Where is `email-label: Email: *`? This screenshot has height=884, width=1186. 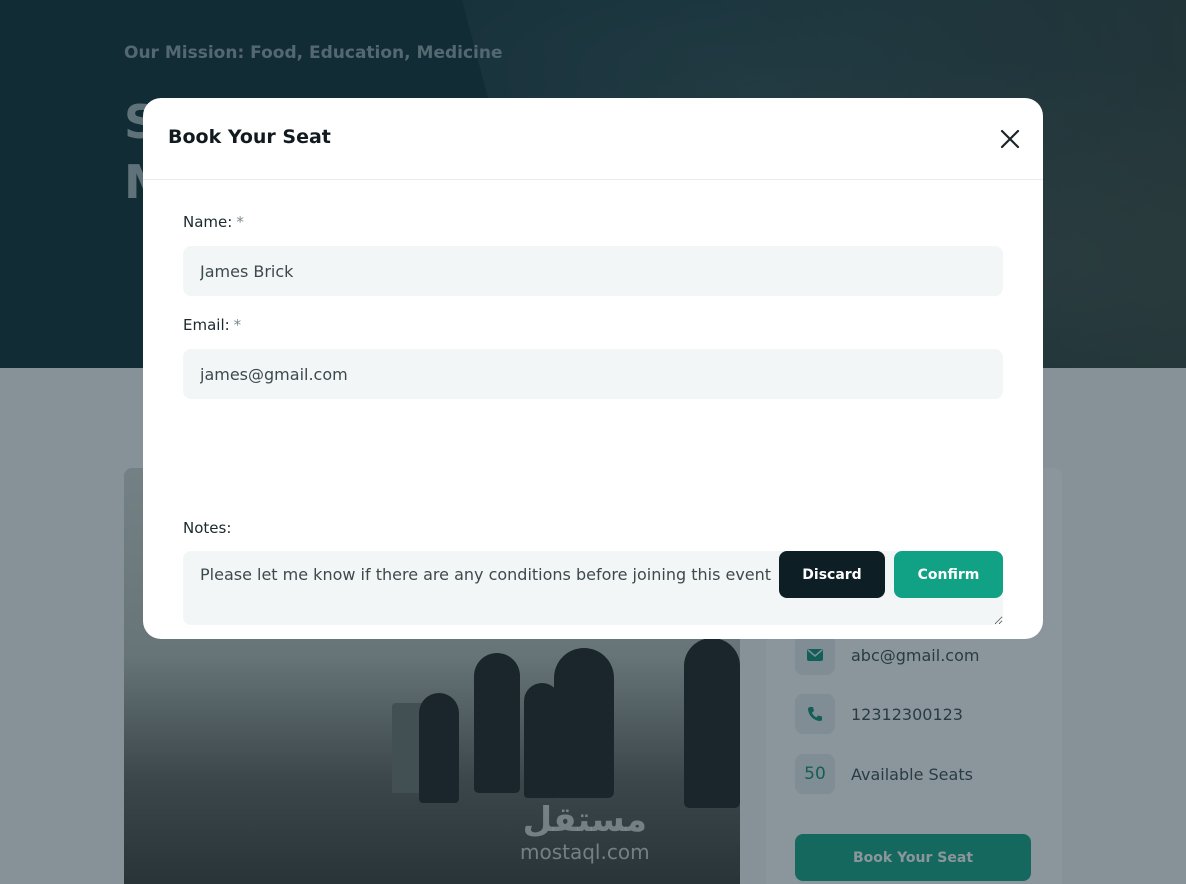 email-label: Email: * is located at coordinates (212, 325).